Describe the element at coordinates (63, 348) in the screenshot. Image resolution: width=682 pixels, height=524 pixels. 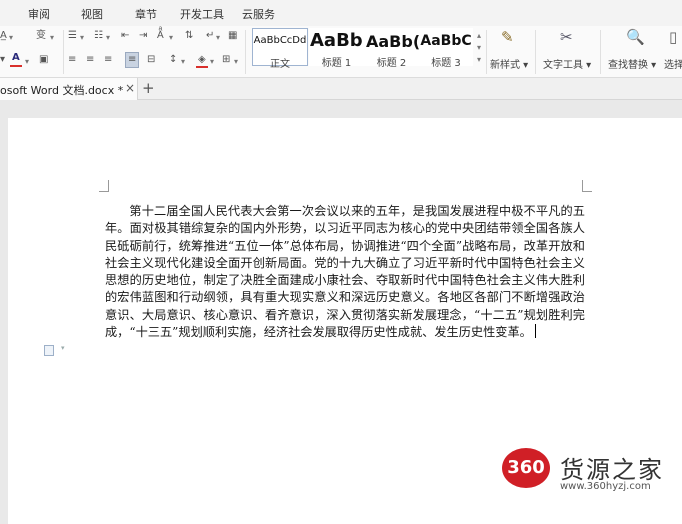
I see `paragraph-layout-dropdown-icon: ▾` at that location.